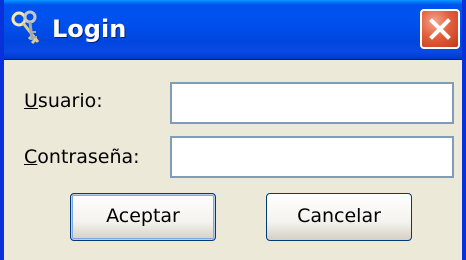 The height and width of the screenshot is (260, 466). What do you see at coordinates (28, 29) in the screenshot?
I see `keys-icon` at bounding box center [28, 29].